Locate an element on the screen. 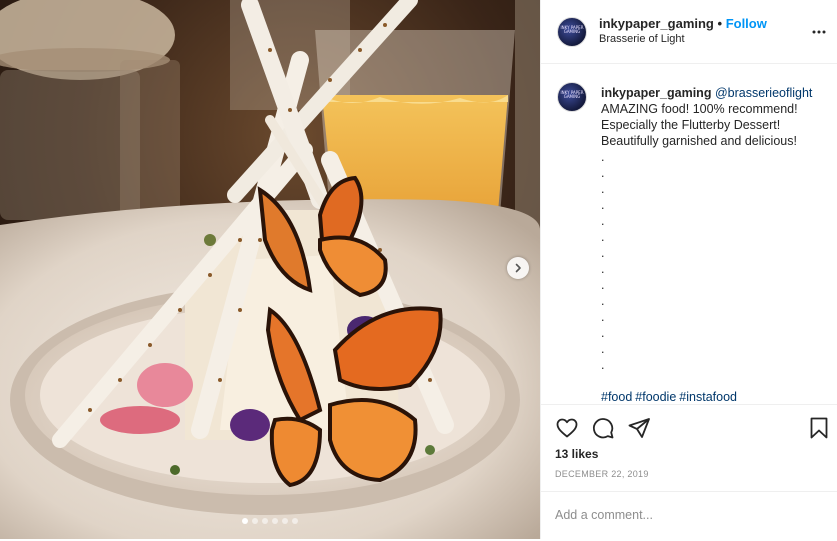 This screenshot has height=541, width=837. location-link: Brasserie of Light is located at coordinates (642, 39).